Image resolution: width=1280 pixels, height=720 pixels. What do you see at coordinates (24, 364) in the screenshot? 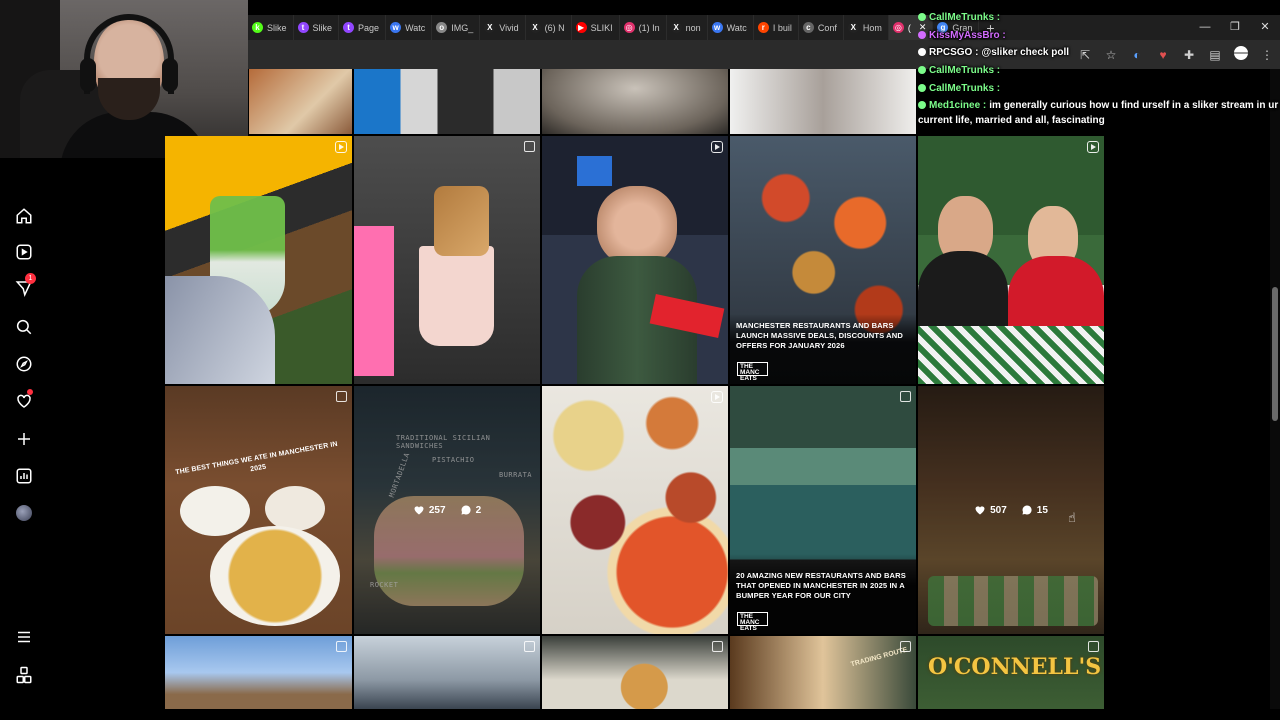
I see `explore-compass-icon` at bounding box center [24, 364].